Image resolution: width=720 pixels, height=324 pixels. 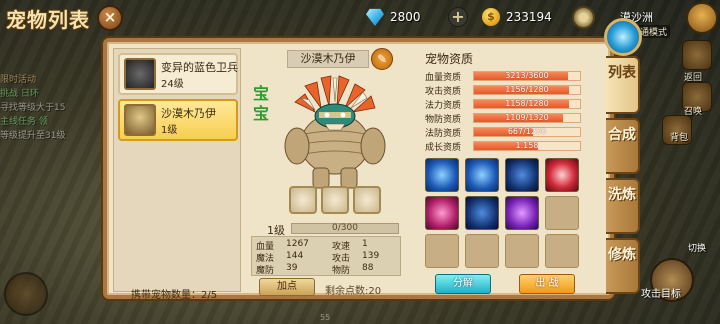 What do you see at coordinates (547, 284) in the screenshot?
I see `deploy-button: 出 战` at bounding box center [547, 284].